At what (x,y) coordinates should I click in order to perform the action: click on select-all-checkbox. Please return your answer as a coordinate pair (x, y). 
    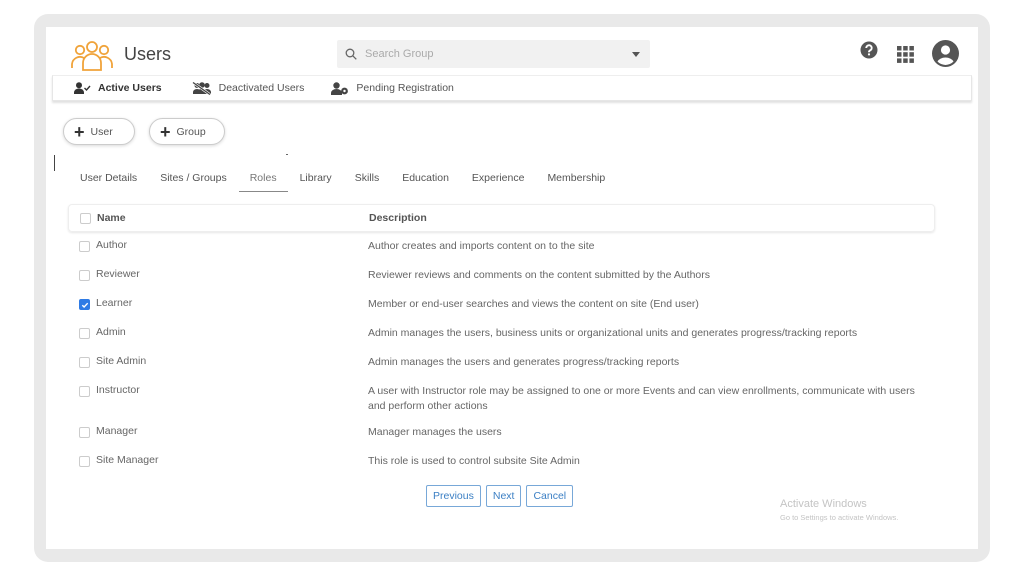
    Looking at the image, I should click on (85, 218).